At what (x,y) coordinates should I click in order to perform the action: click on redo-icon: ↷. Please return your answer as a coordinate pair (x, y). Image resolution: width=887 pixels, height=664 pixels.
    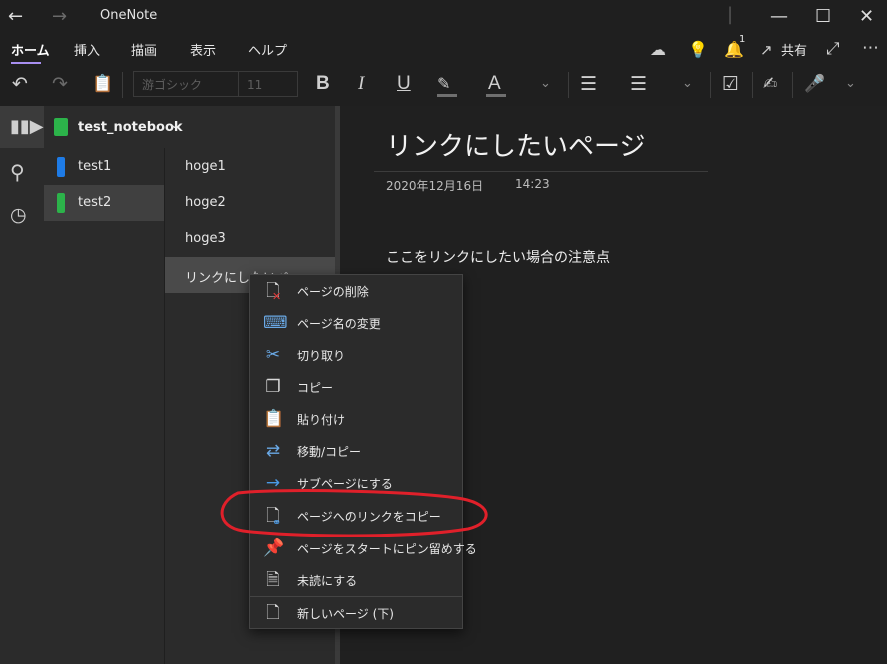
    Looking at the image, I should click on (60, 84).